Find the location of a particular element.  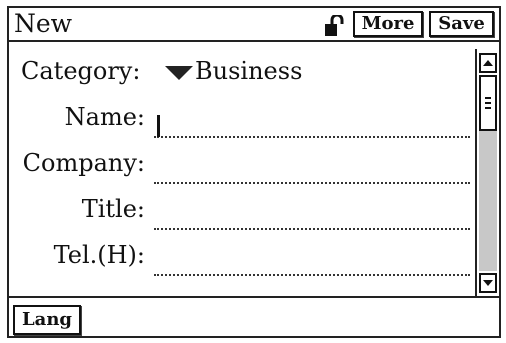

save-button: Save is located at coordinates (461, 24).